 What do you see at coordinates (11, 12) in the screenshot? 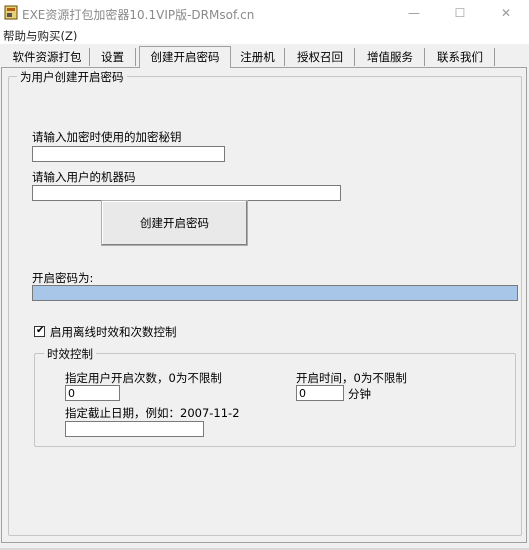
I see `app-icon` at bounding box center [11, 12].